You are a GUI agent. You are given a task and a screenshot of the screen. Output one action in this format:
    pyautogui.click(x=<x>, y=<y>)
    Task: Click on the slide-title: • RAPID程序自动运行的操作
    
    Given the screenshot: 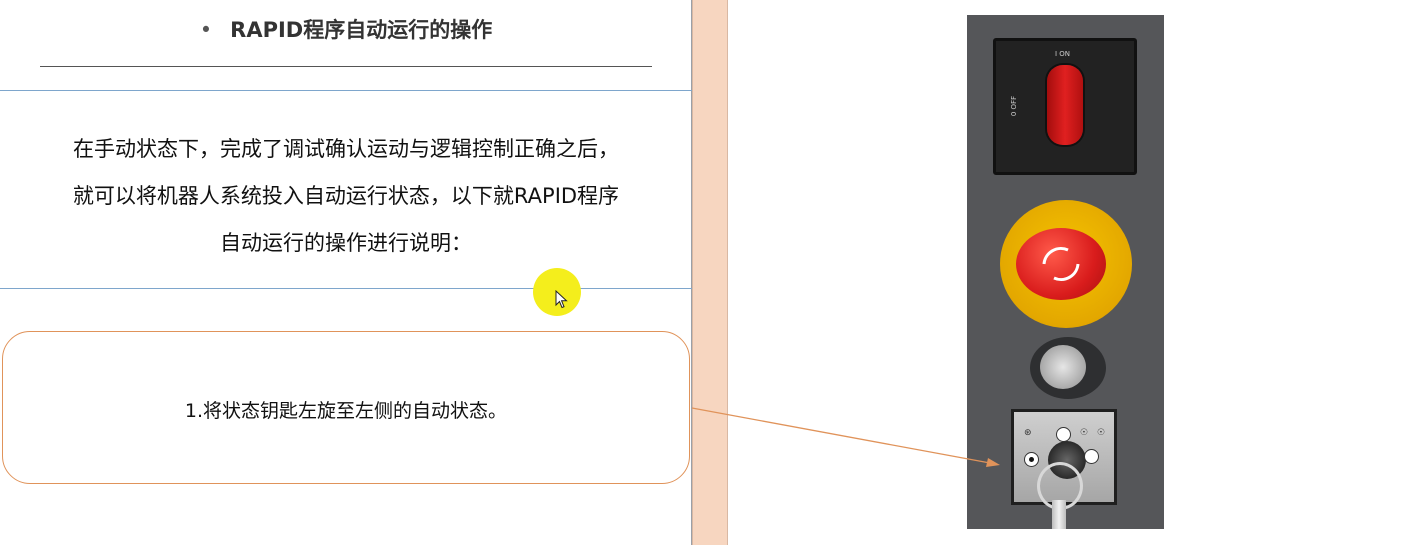 What is the action you would take?
    pyautogui.click(x=346, y=29)
    